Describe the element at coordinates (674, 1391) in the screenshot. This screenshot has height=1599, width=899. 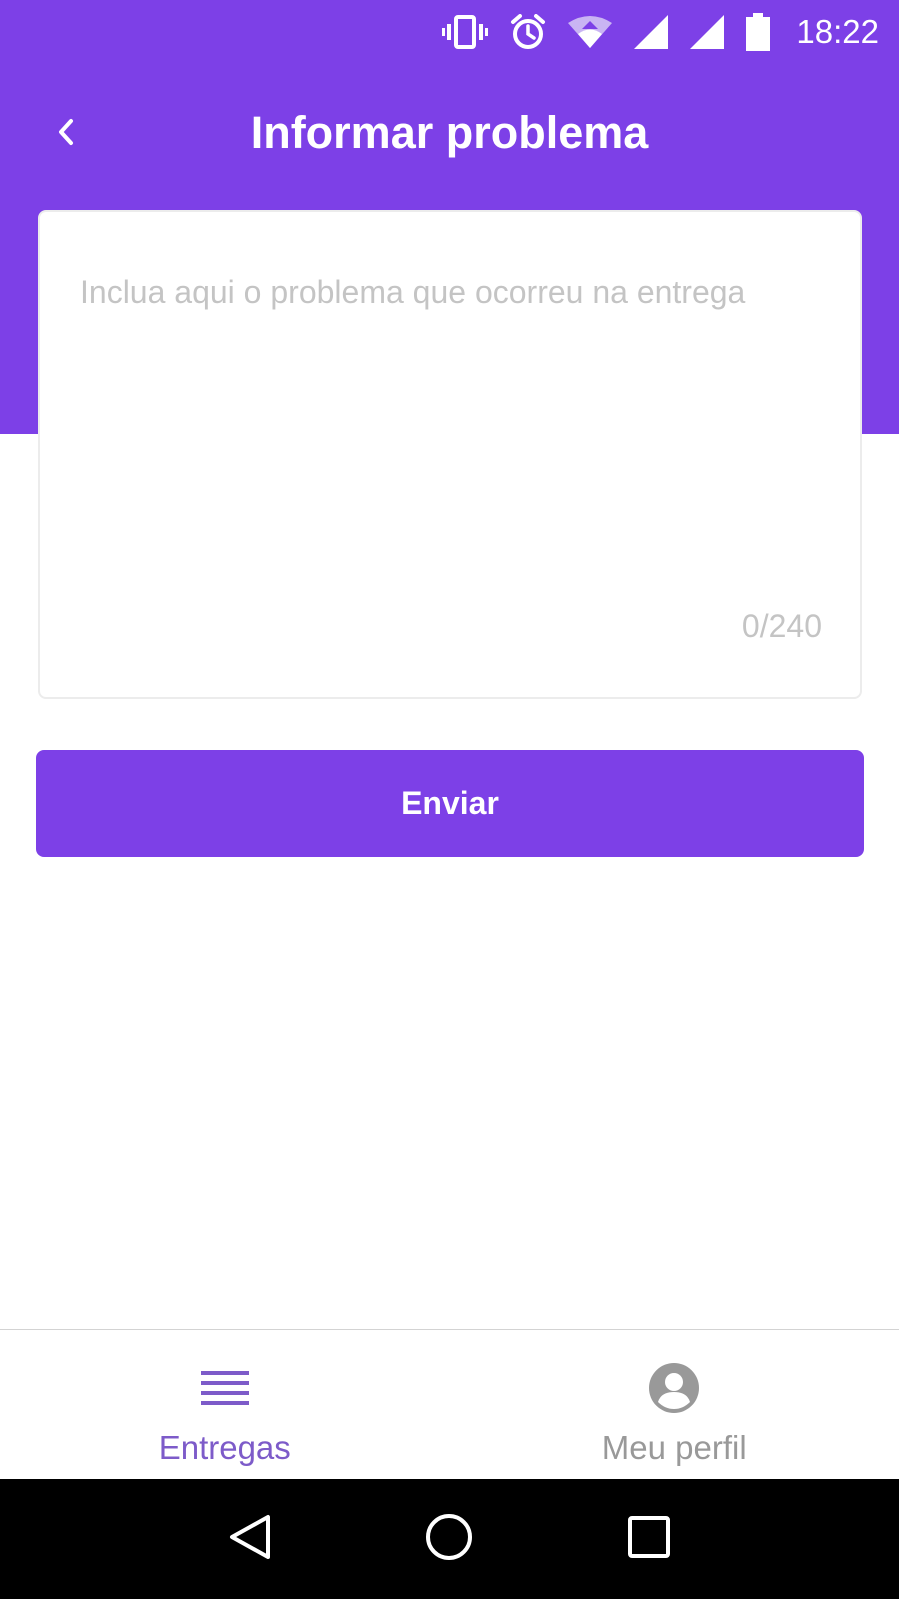
I see `account-circle-icon` at that location.